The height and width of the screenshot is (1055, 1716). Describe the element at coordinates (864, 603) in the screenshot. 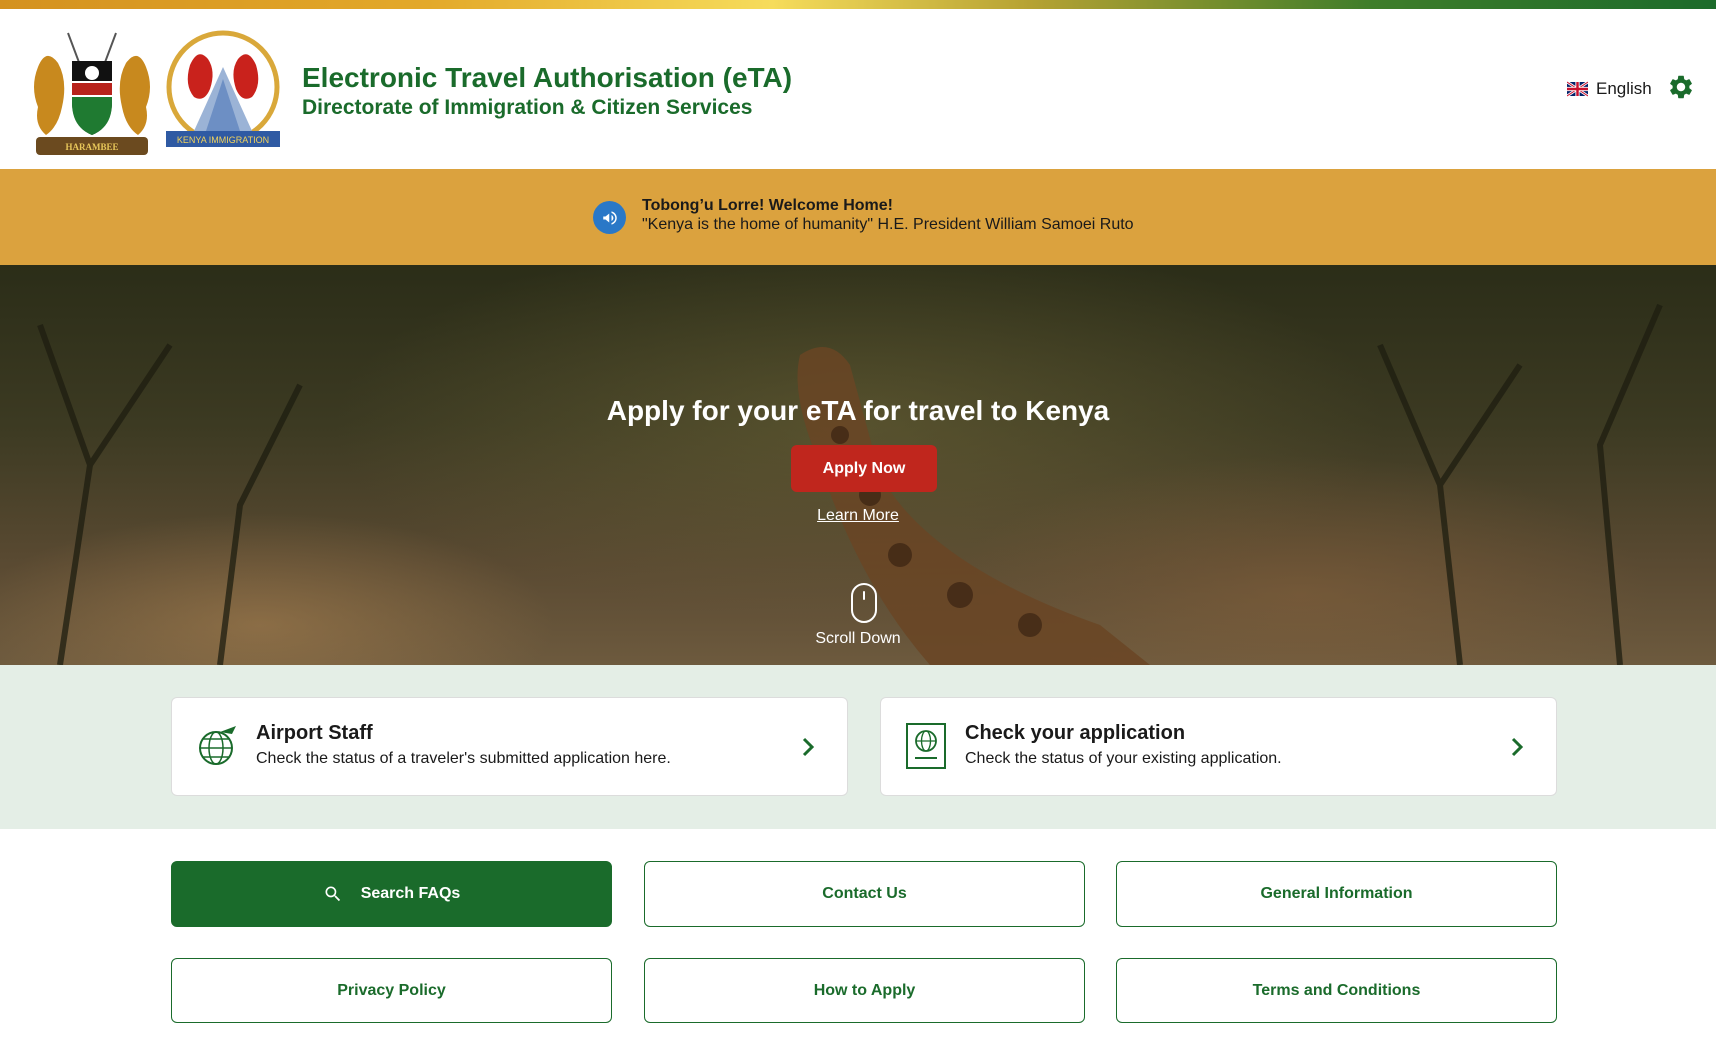

I see `mouse-scroll-icon` at that location.